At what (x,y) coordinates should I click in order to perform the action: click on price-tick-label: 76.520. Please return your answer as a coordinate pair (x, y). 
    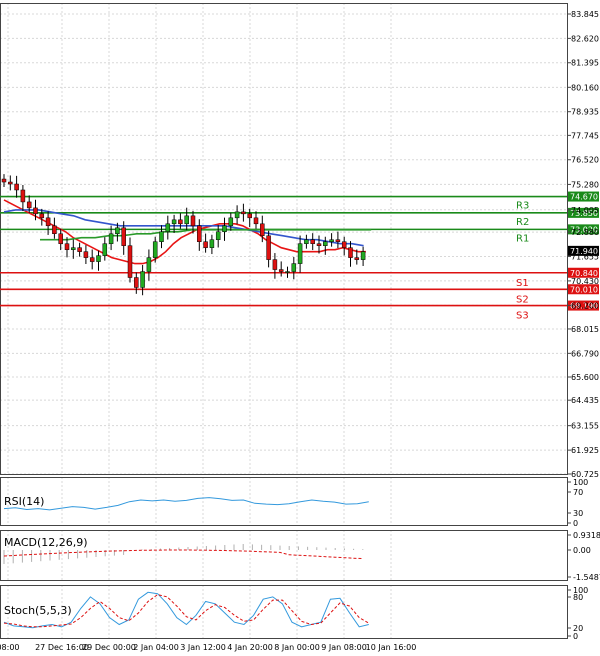
    Looking at the image, I should click on (585, 160).